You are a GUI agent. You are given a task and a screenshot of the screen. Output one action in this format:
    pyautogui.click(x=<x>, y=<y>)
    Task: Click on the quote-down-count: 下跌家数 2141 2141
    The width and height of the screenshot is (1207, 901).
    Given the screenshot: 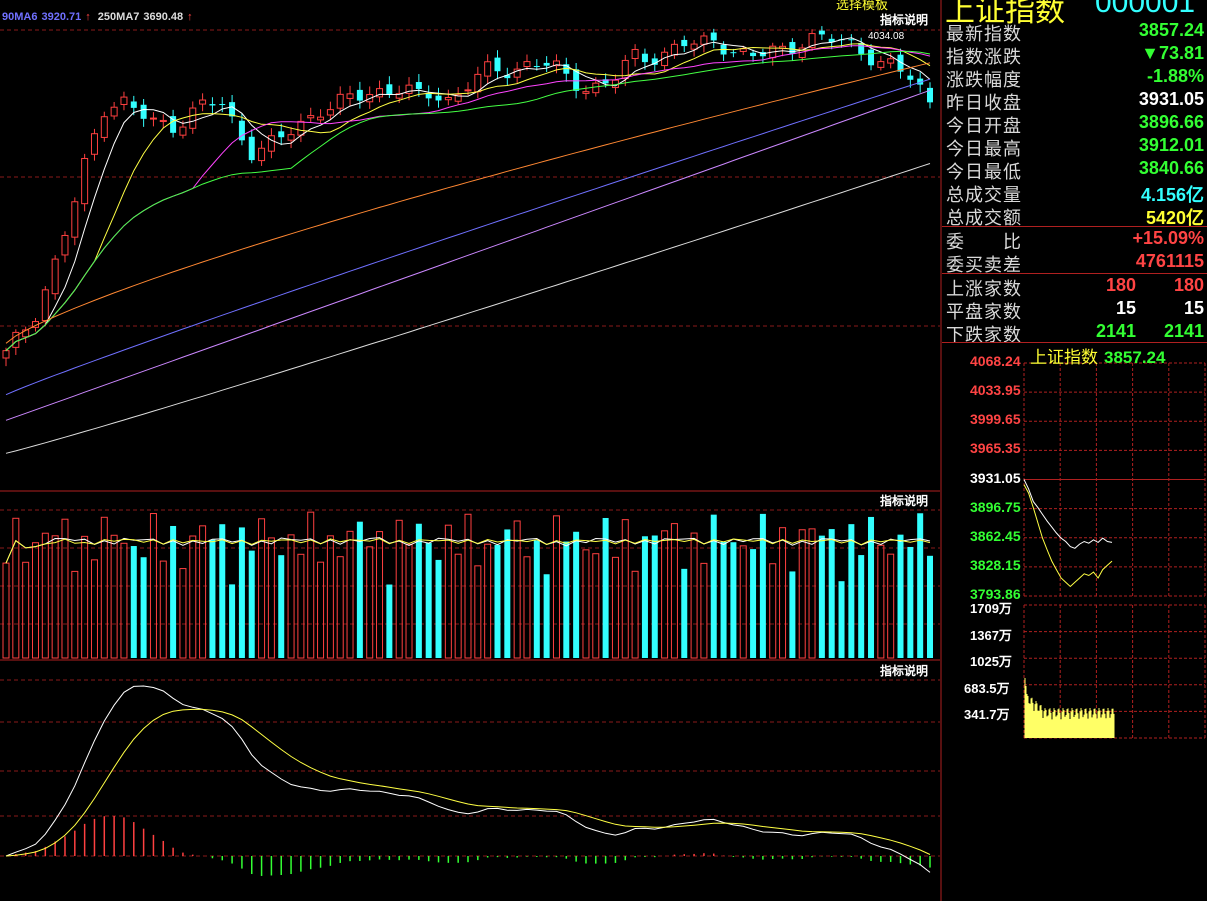 What is the action you would take?
    pyautogui.click(x=1075, y=333)
    